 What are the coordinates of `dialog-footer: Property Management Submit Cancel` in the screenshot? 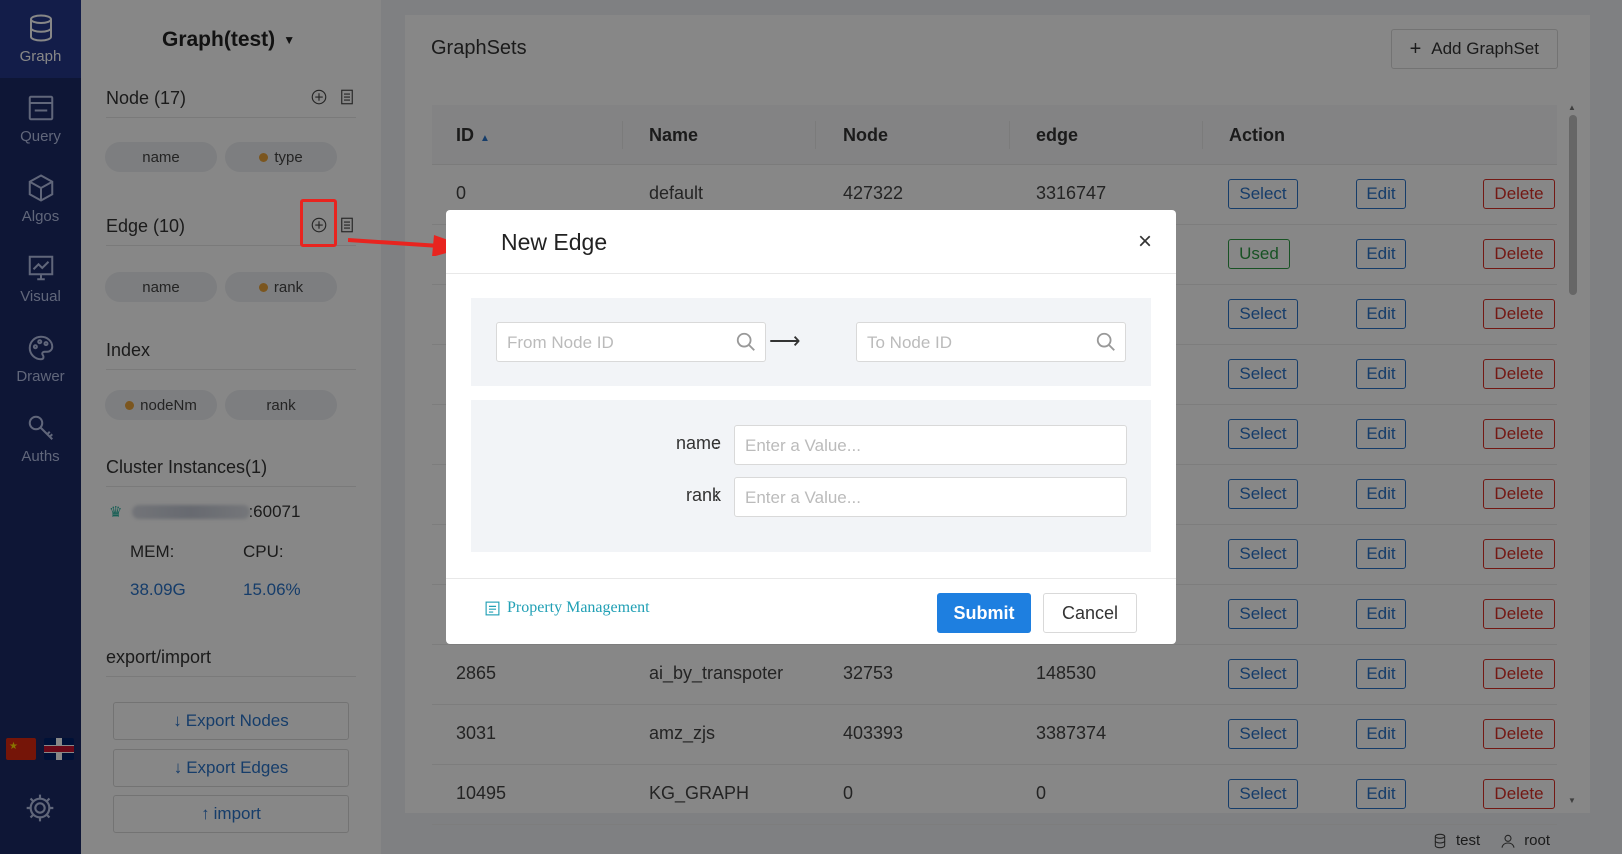 It's located at (811, 611).